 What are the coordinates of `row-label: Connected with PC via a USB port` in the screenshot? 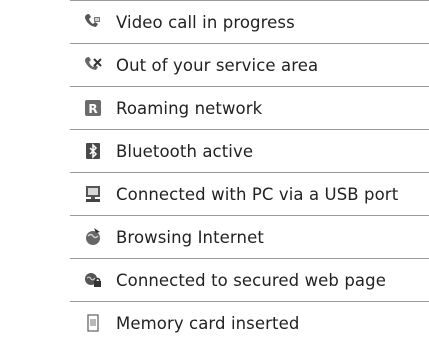 It's located at (257, 194).